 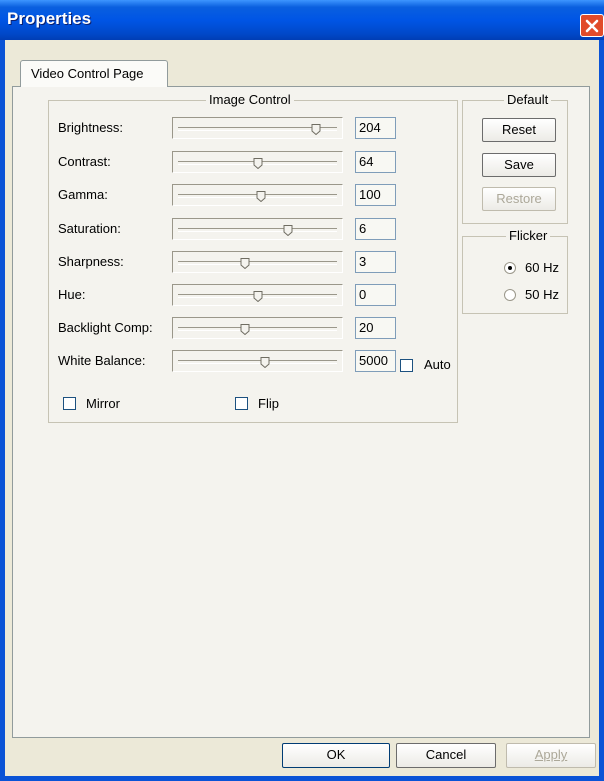 What do you see at coordinates (375, 361) in the screenshot?
I see `slider-value: 5000` at bounding box center [375, 361].